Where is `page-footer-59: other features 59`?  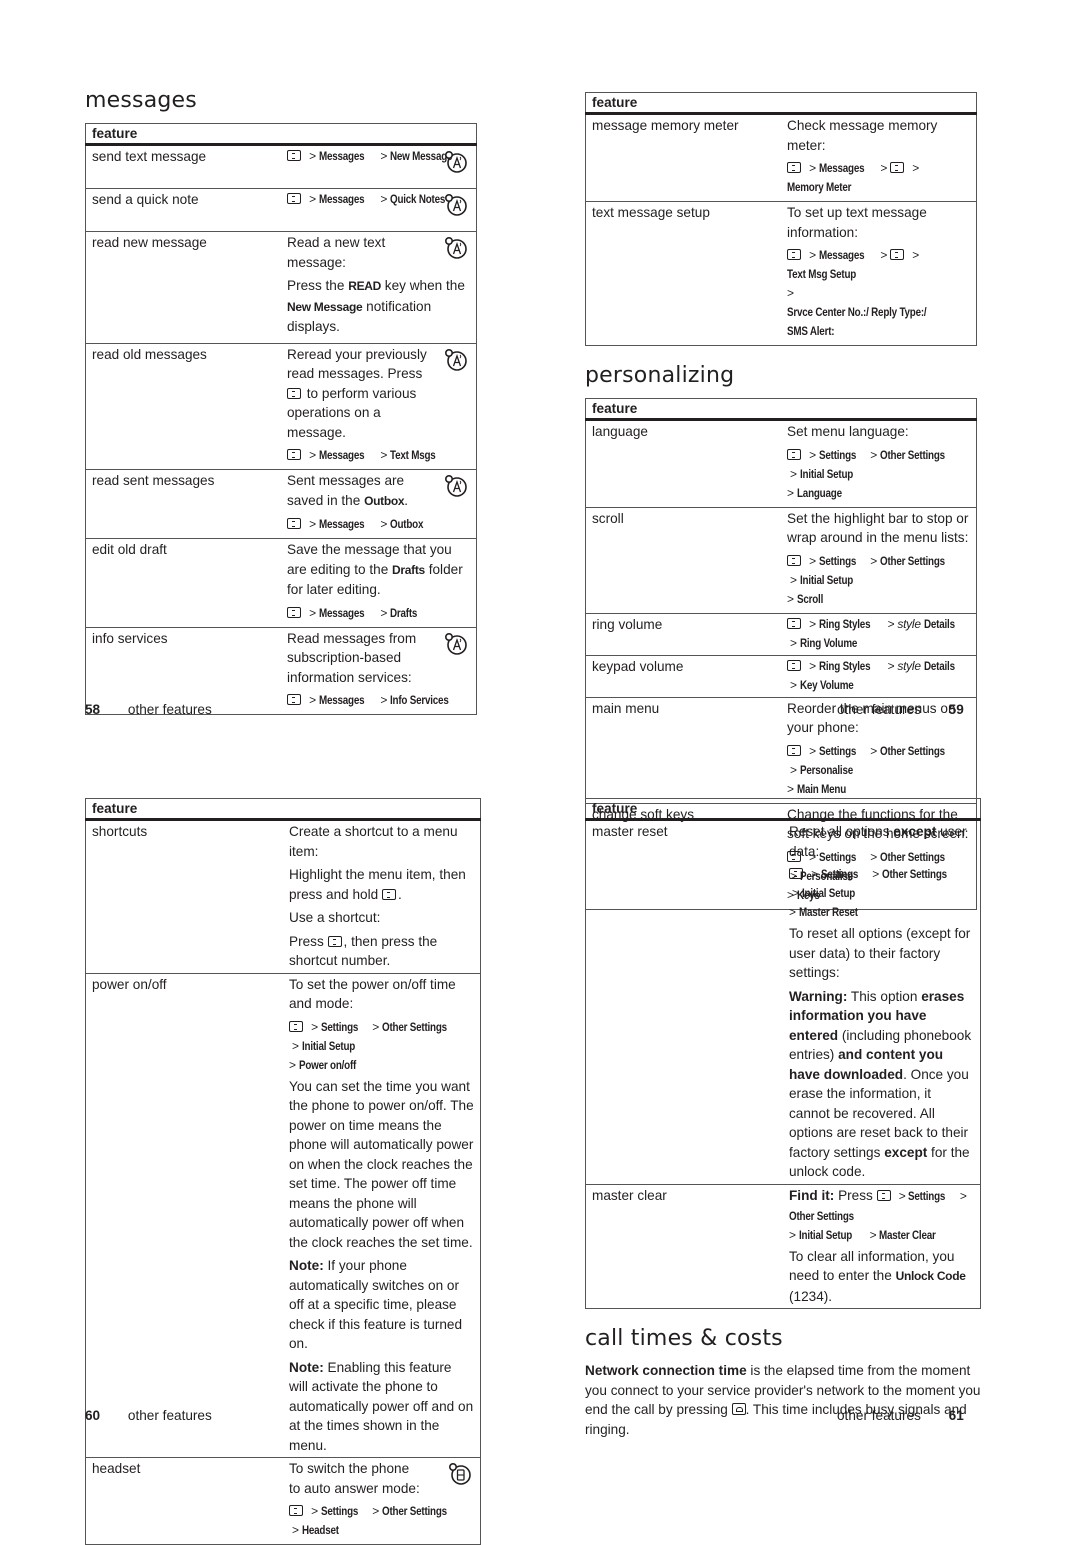 page-footer-59: other features 59 is located at coordinates (900, 710).